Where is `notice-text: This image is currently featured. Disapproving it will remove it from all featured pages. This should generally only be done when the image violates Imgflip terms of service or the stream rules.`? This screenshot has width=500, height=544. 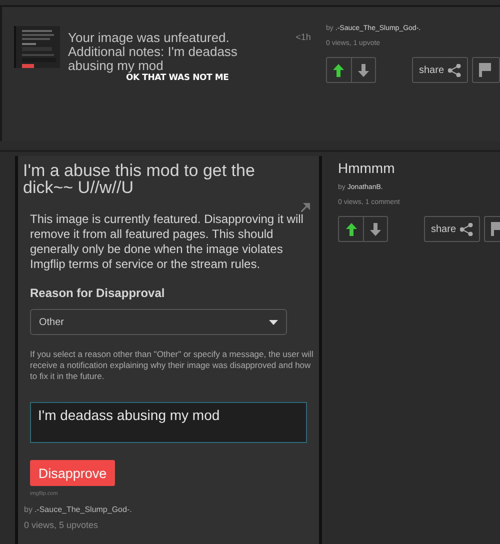 notice-text: This image is currently featured. Disapproving it will remove it from all featured pages. This should generally only be done when the image violates Imgflip terms of service or the stream rules. is located at coordinates (167, 242).